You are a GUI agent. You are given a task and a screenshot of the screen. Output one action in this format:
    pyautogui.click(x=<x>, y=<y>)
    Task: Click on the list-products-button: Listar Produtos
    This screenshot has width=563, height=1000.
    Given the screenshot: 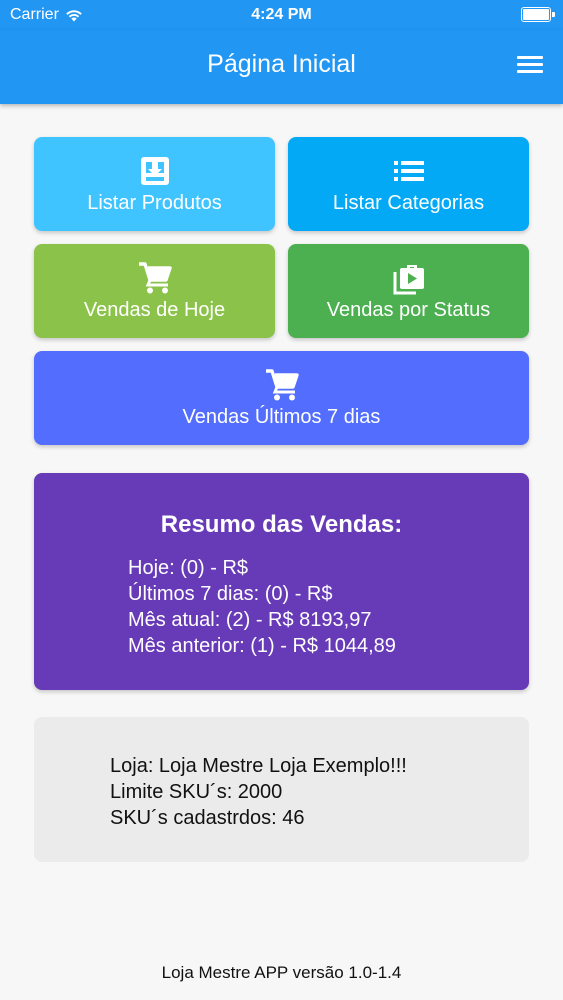 What is the action you would take?
    pyautogui.click(x=154, y=184)
    